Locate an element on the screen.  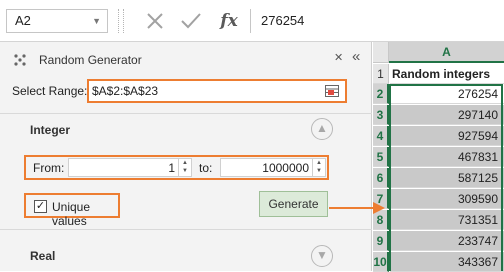
table-cell: 276254 is located at coordinates (447, 94).